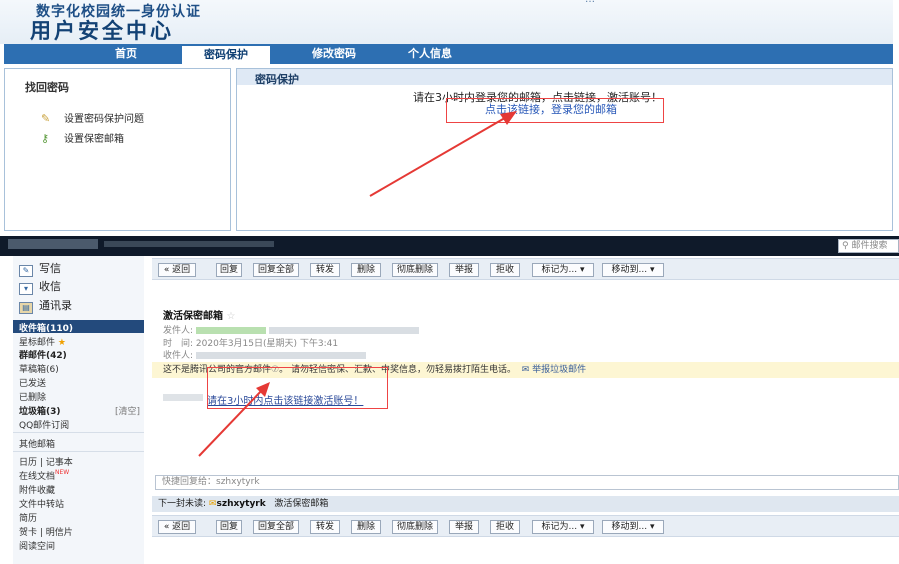 This screenshot has width=899, height=564. What do you see at coordinates (440, 155) in the screenshot?
I see `arrow-line-top` at bounding box center [440, 155].